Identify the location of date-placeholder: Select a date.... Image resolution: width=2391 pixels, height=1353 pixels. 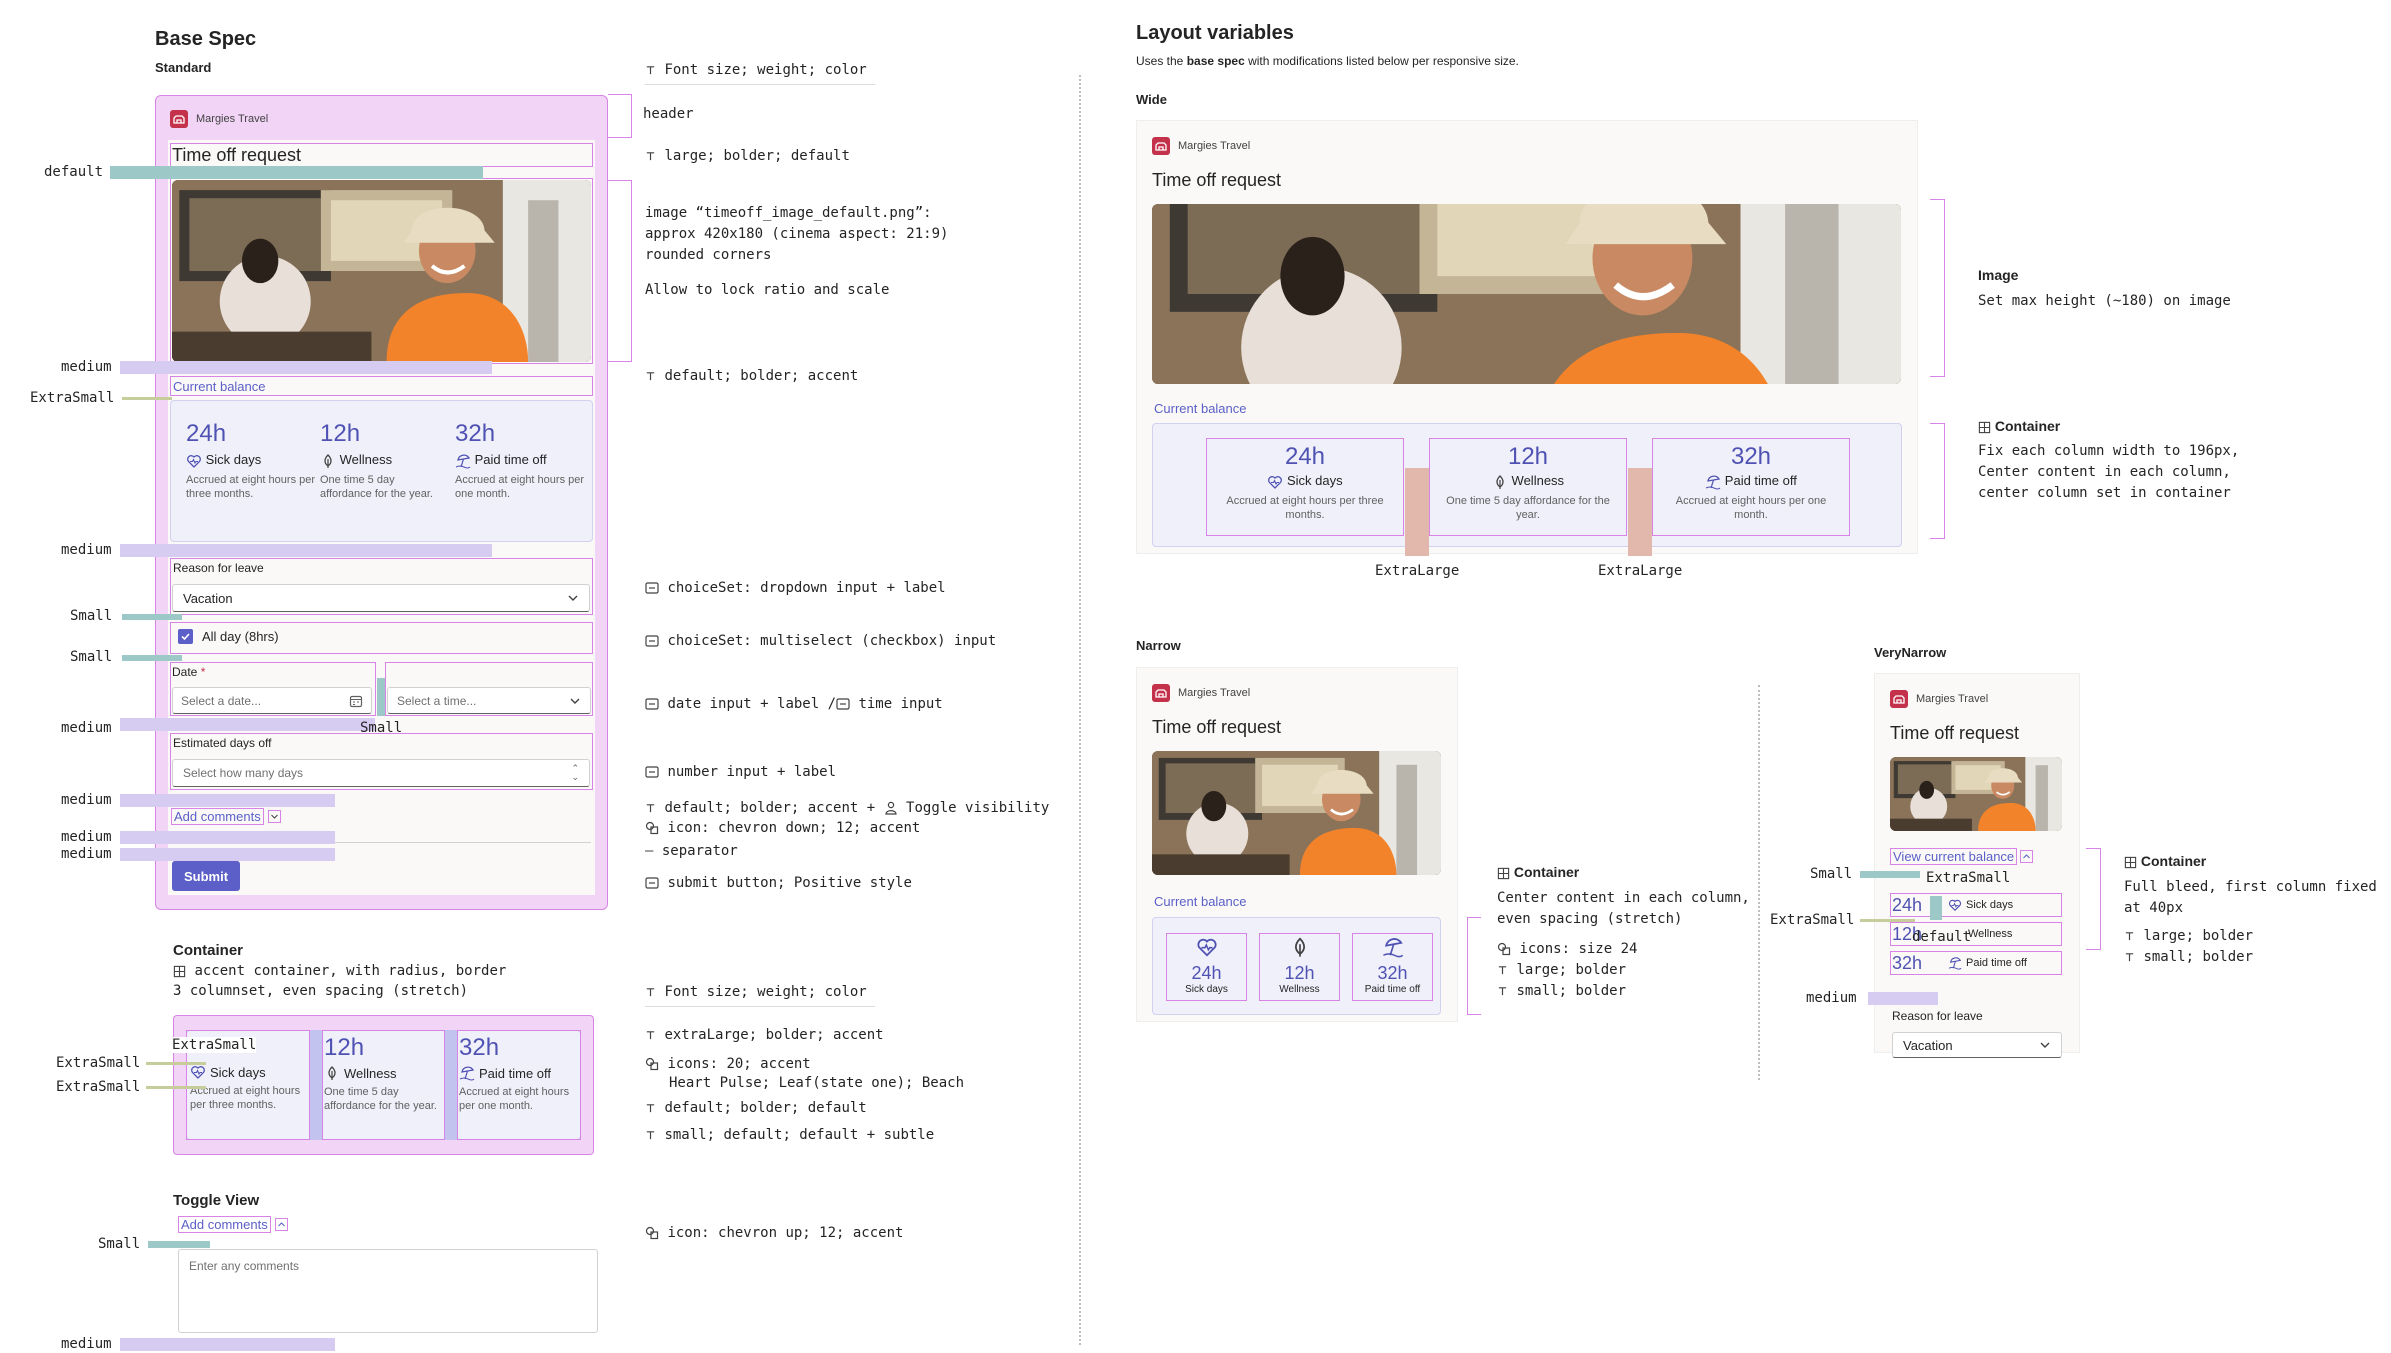
(221, 700).